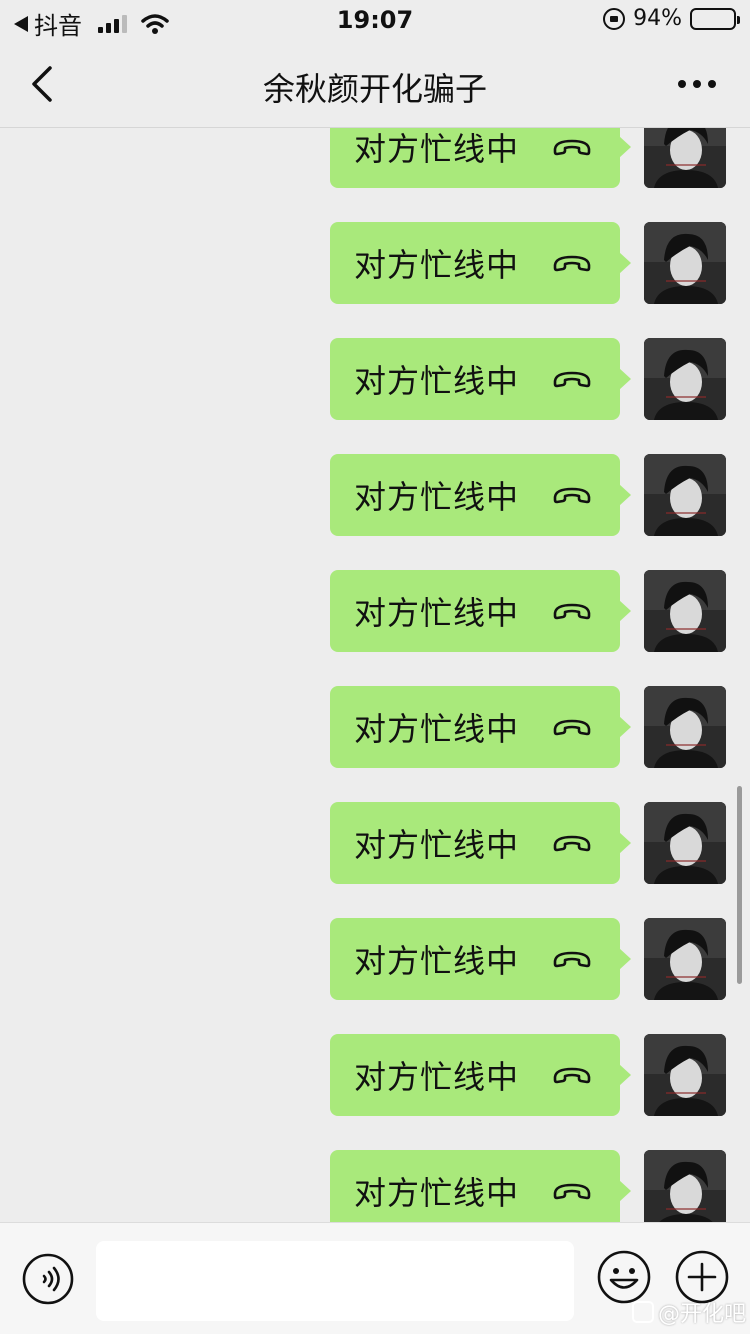  Describe the element at coordinates (374, 89) in the screenshot. I see `chat-title: 余秋颜开化骗子` at that location.